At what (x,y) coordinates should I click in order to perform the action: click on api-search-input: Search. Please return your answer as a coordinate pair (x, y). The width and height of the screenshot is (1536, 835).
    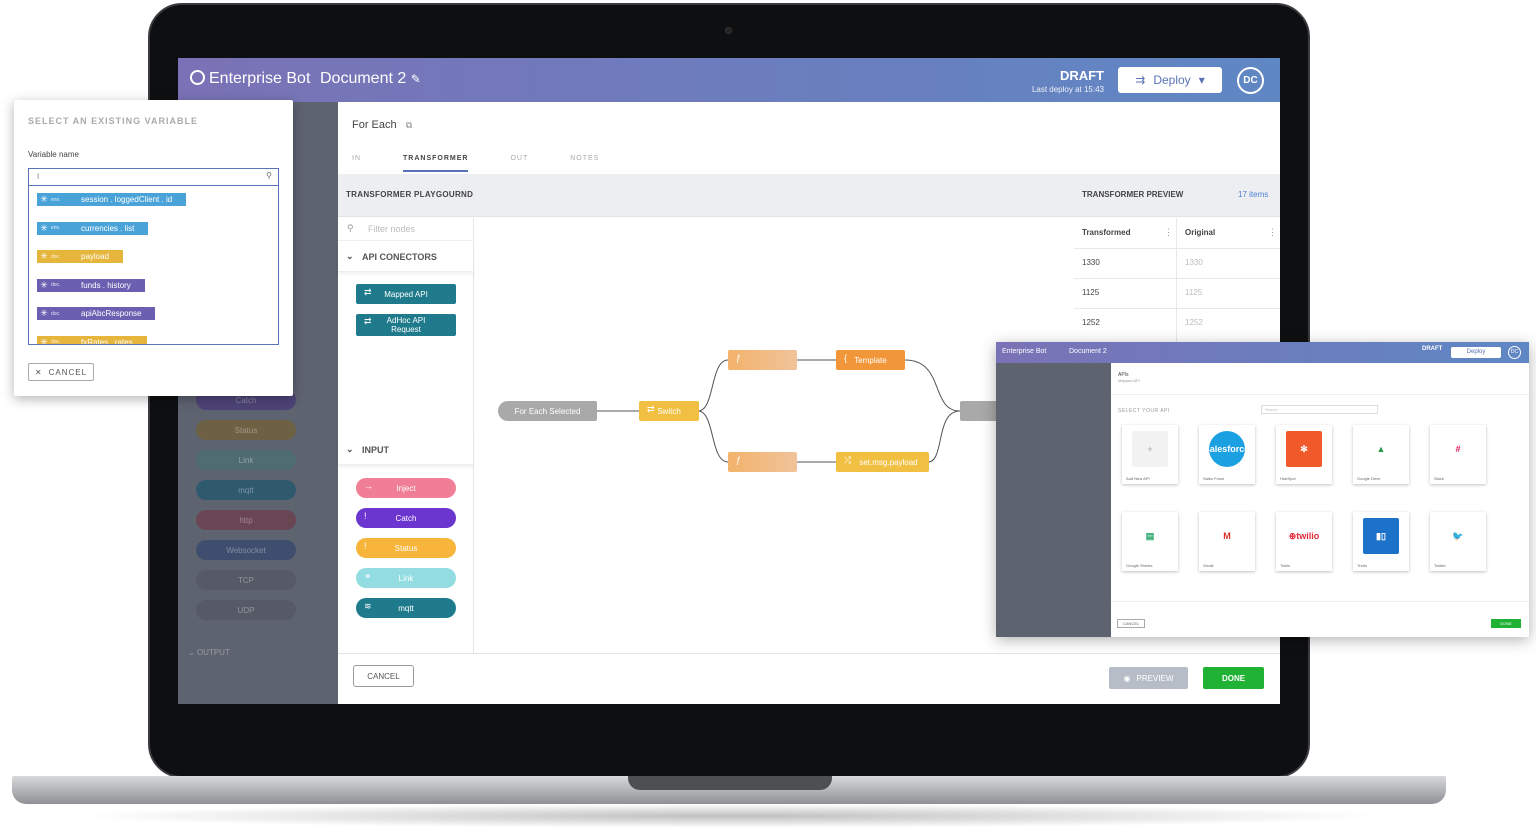
    Looking at the image, I should click on (1319, 409).